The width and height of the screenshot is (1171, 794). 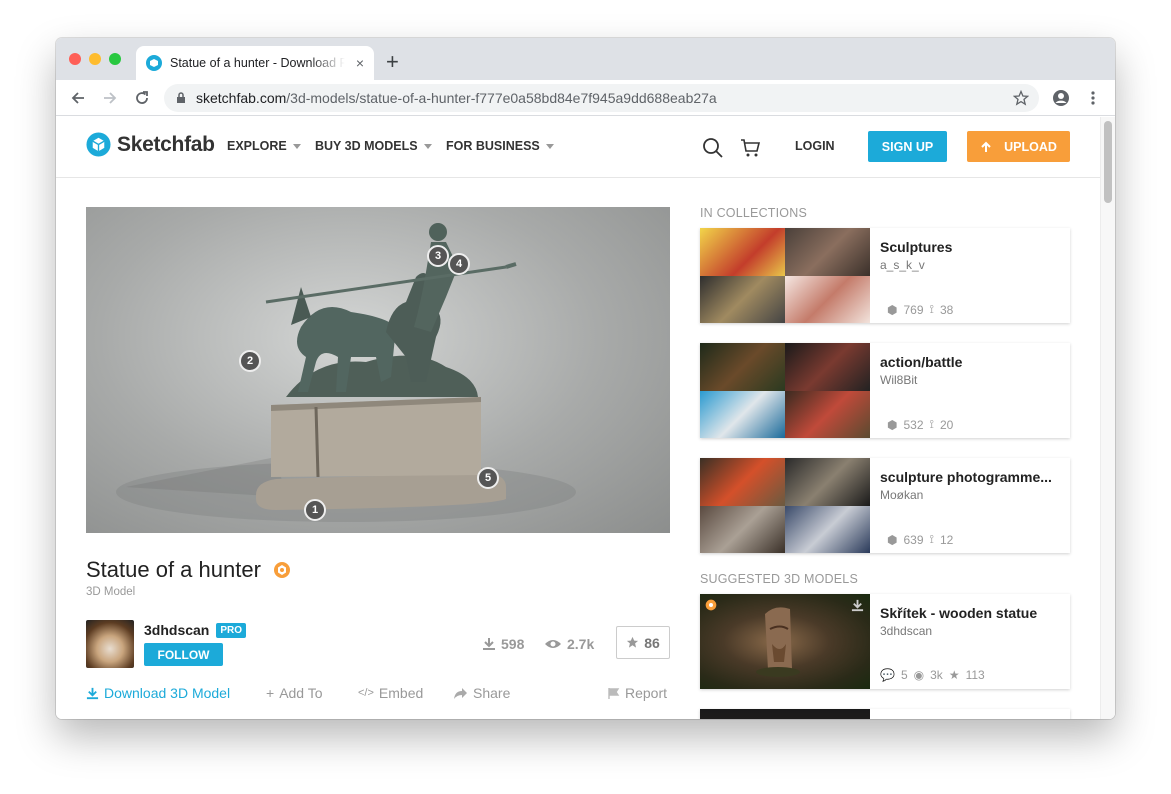 I want to click on title-bar: Statue of a hunter - Download Free × +, so click(x=585, y=59).